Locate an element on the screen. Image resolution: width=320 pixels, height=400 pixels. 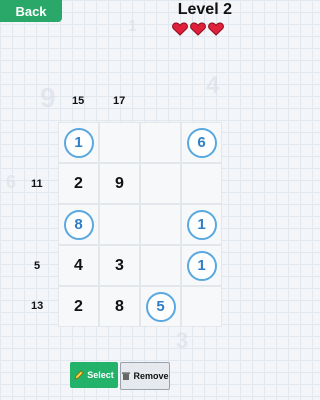
board-cell: 3 is located at coordinates (119, 265).